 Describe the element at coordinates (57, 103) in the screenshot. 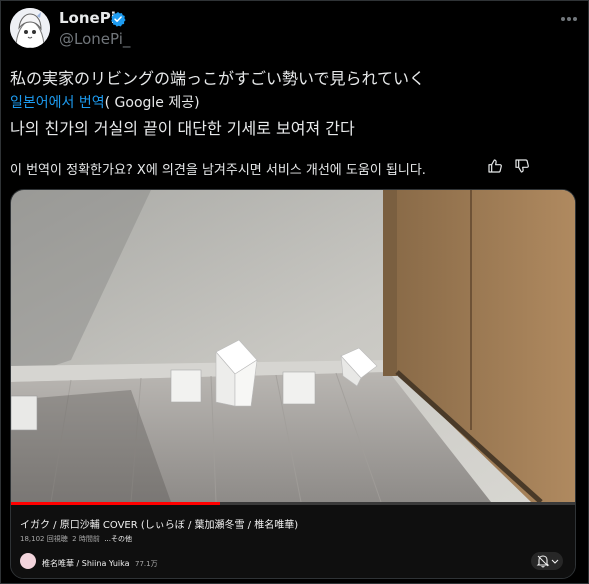

I see `translation-source-link: 일본어에서 번역` at that location.